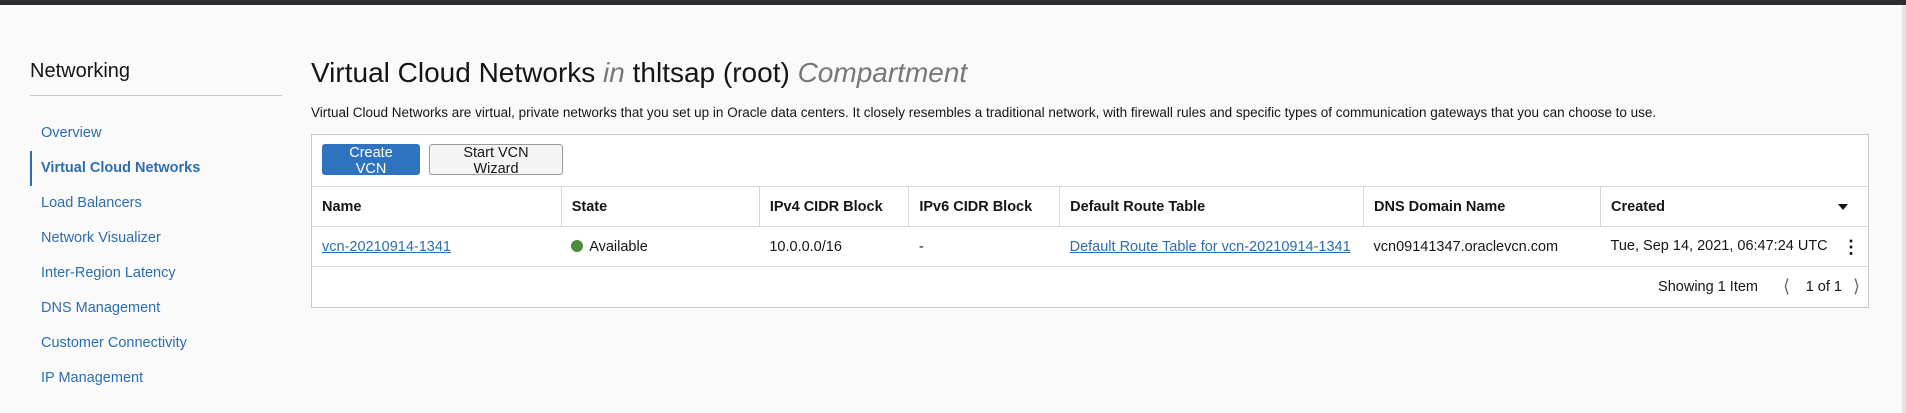 This screenshot has height=413, width=1906. What do you see at coordinates (711, 72) in the screenshot?
I see `page-title-compartment: thltsap (root)` at bounding box center [711, 72].